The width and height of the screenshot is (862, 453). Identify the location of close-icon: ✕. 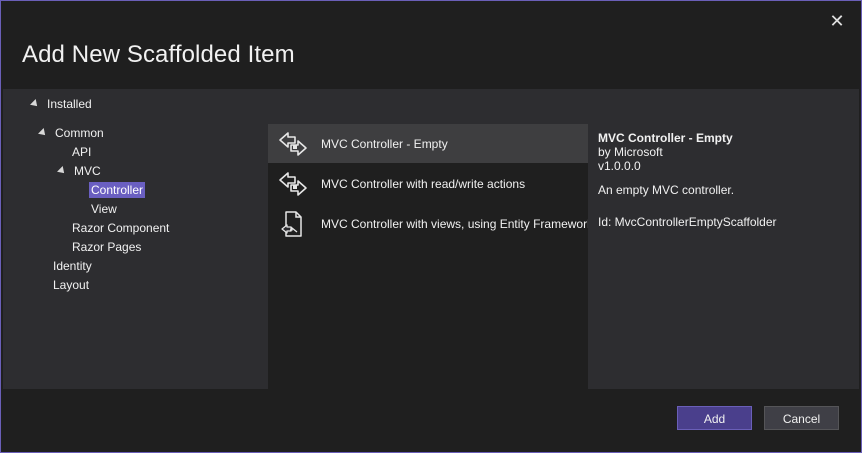
(837, 21).